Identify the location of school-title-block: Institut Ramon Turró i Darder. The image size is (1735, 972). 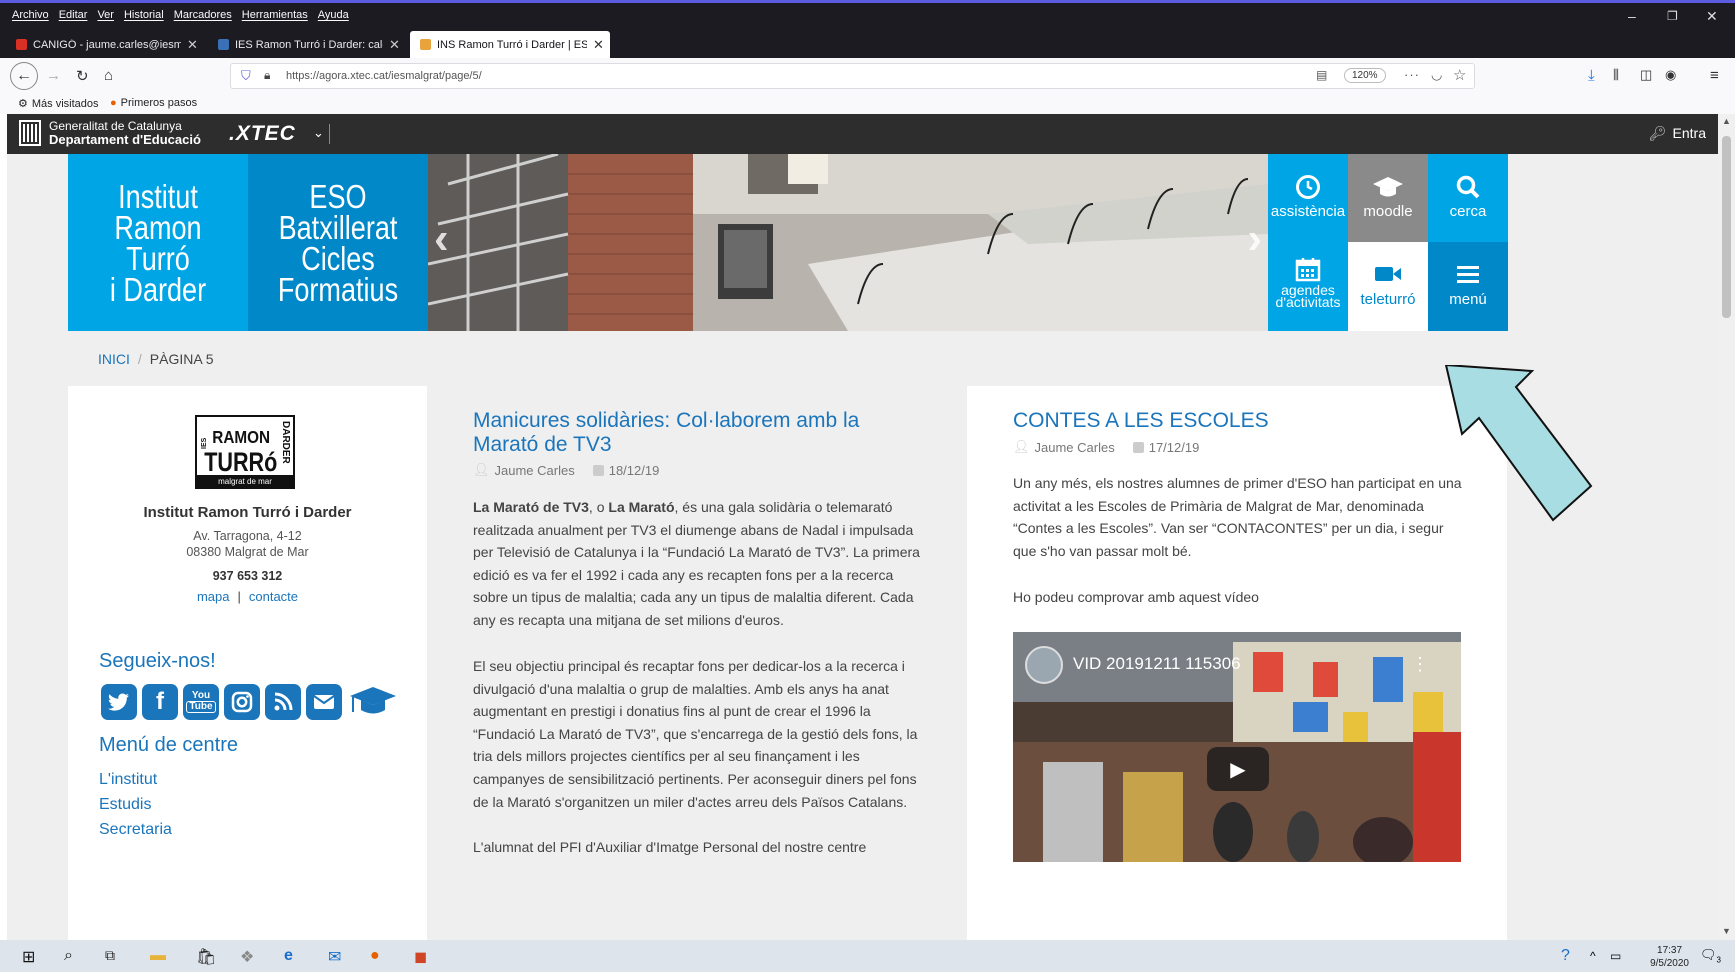
(158, 242).